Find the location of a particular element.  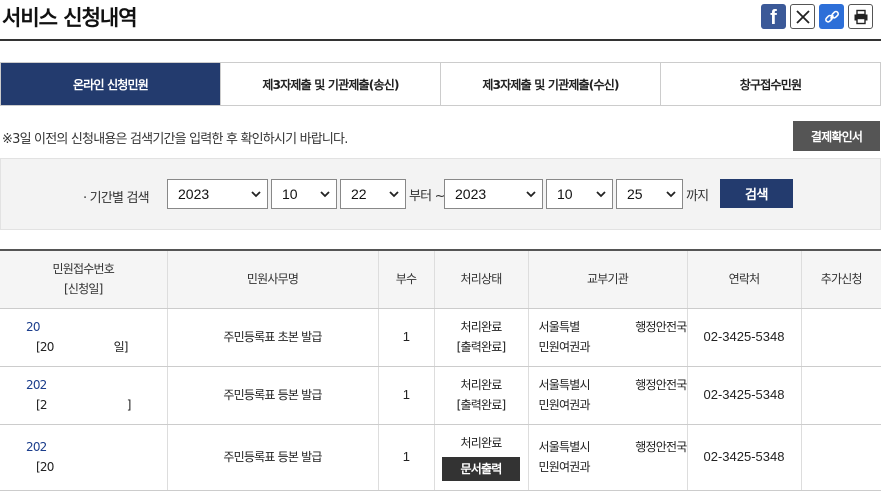

facebook-share-button: f is located at coordinates (773, 16).